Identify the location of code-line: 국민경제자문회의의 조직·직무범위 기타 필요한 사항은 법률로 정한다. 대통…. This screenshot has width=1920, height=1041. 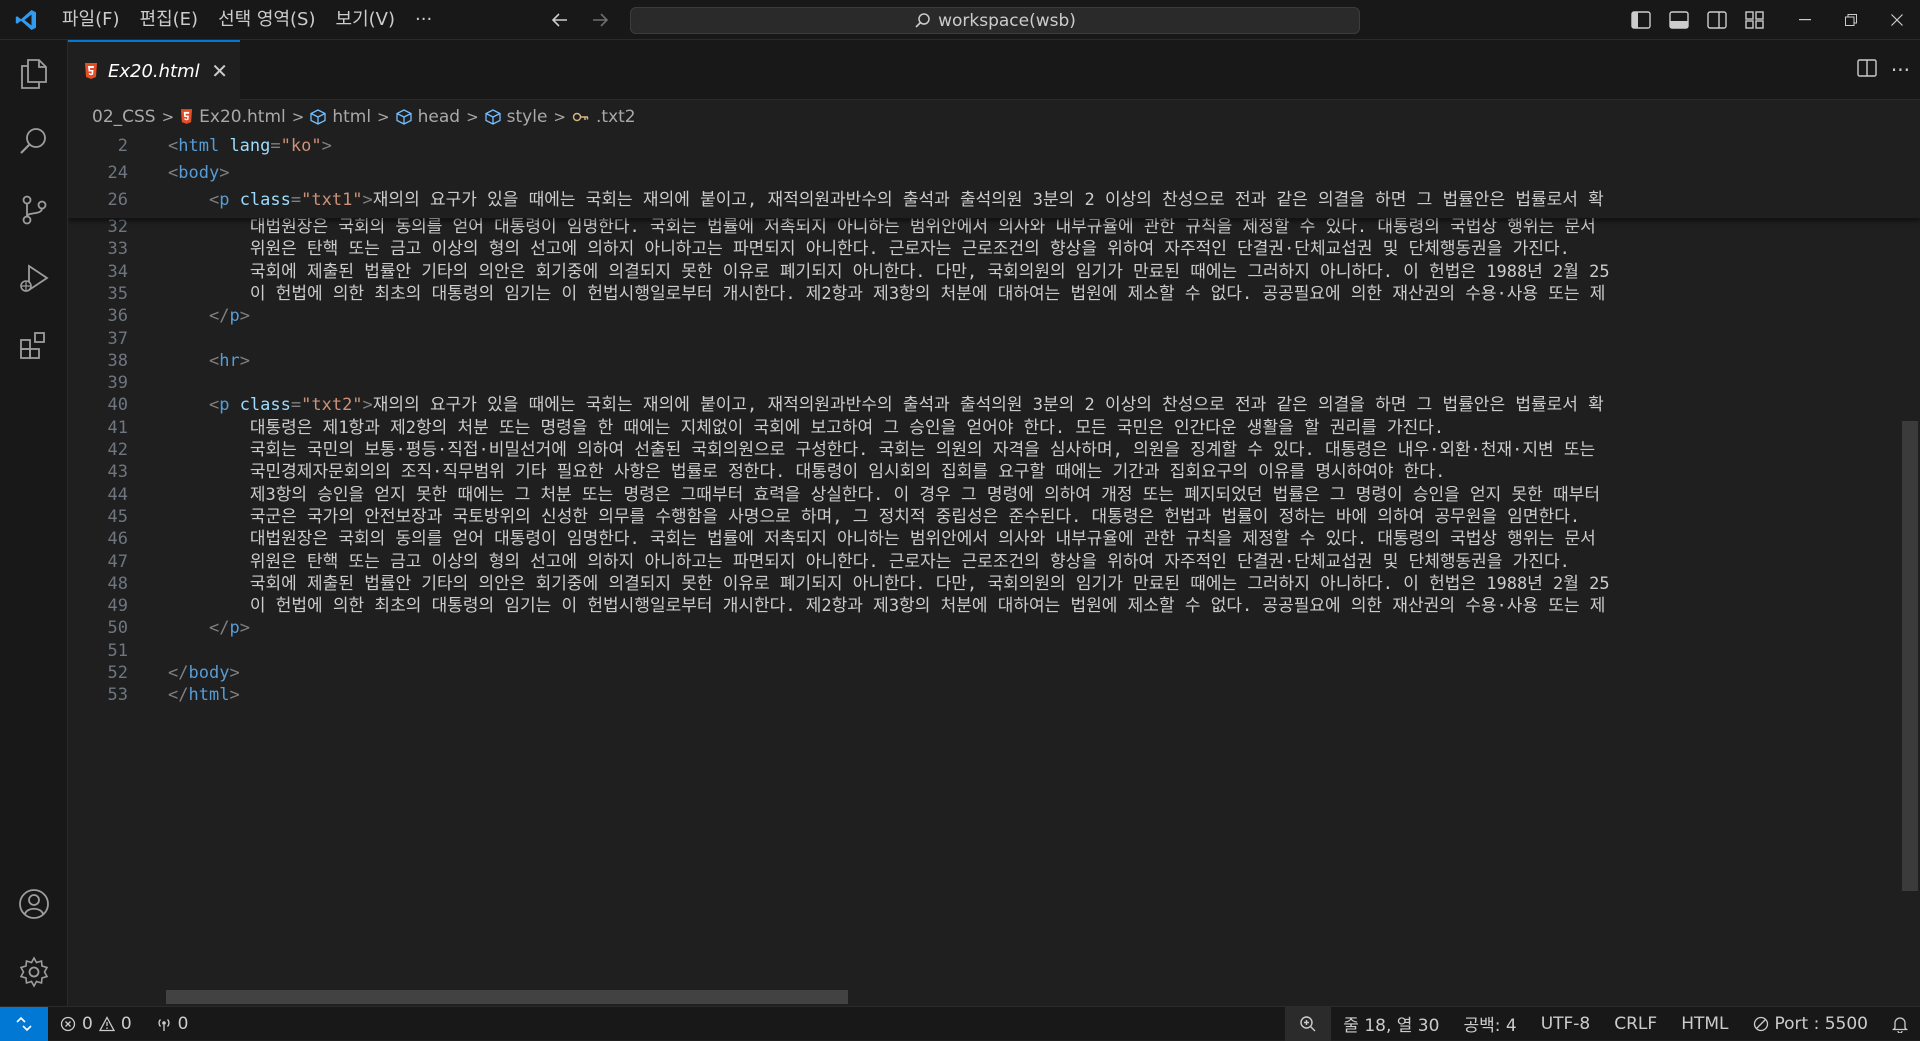
(806, 472).